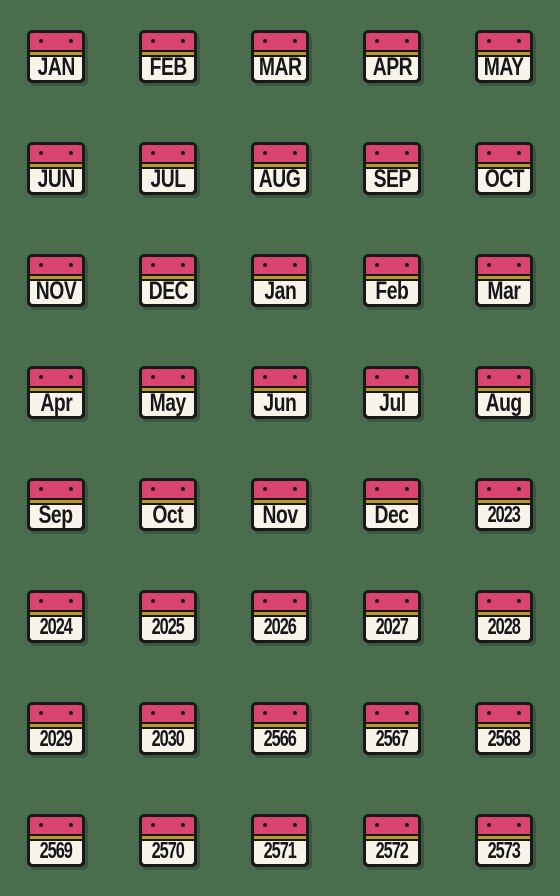 Image resolution: width=560 pixels, height=896 pixels. I want to click on grid-cell: 2028, so click(504, 616).